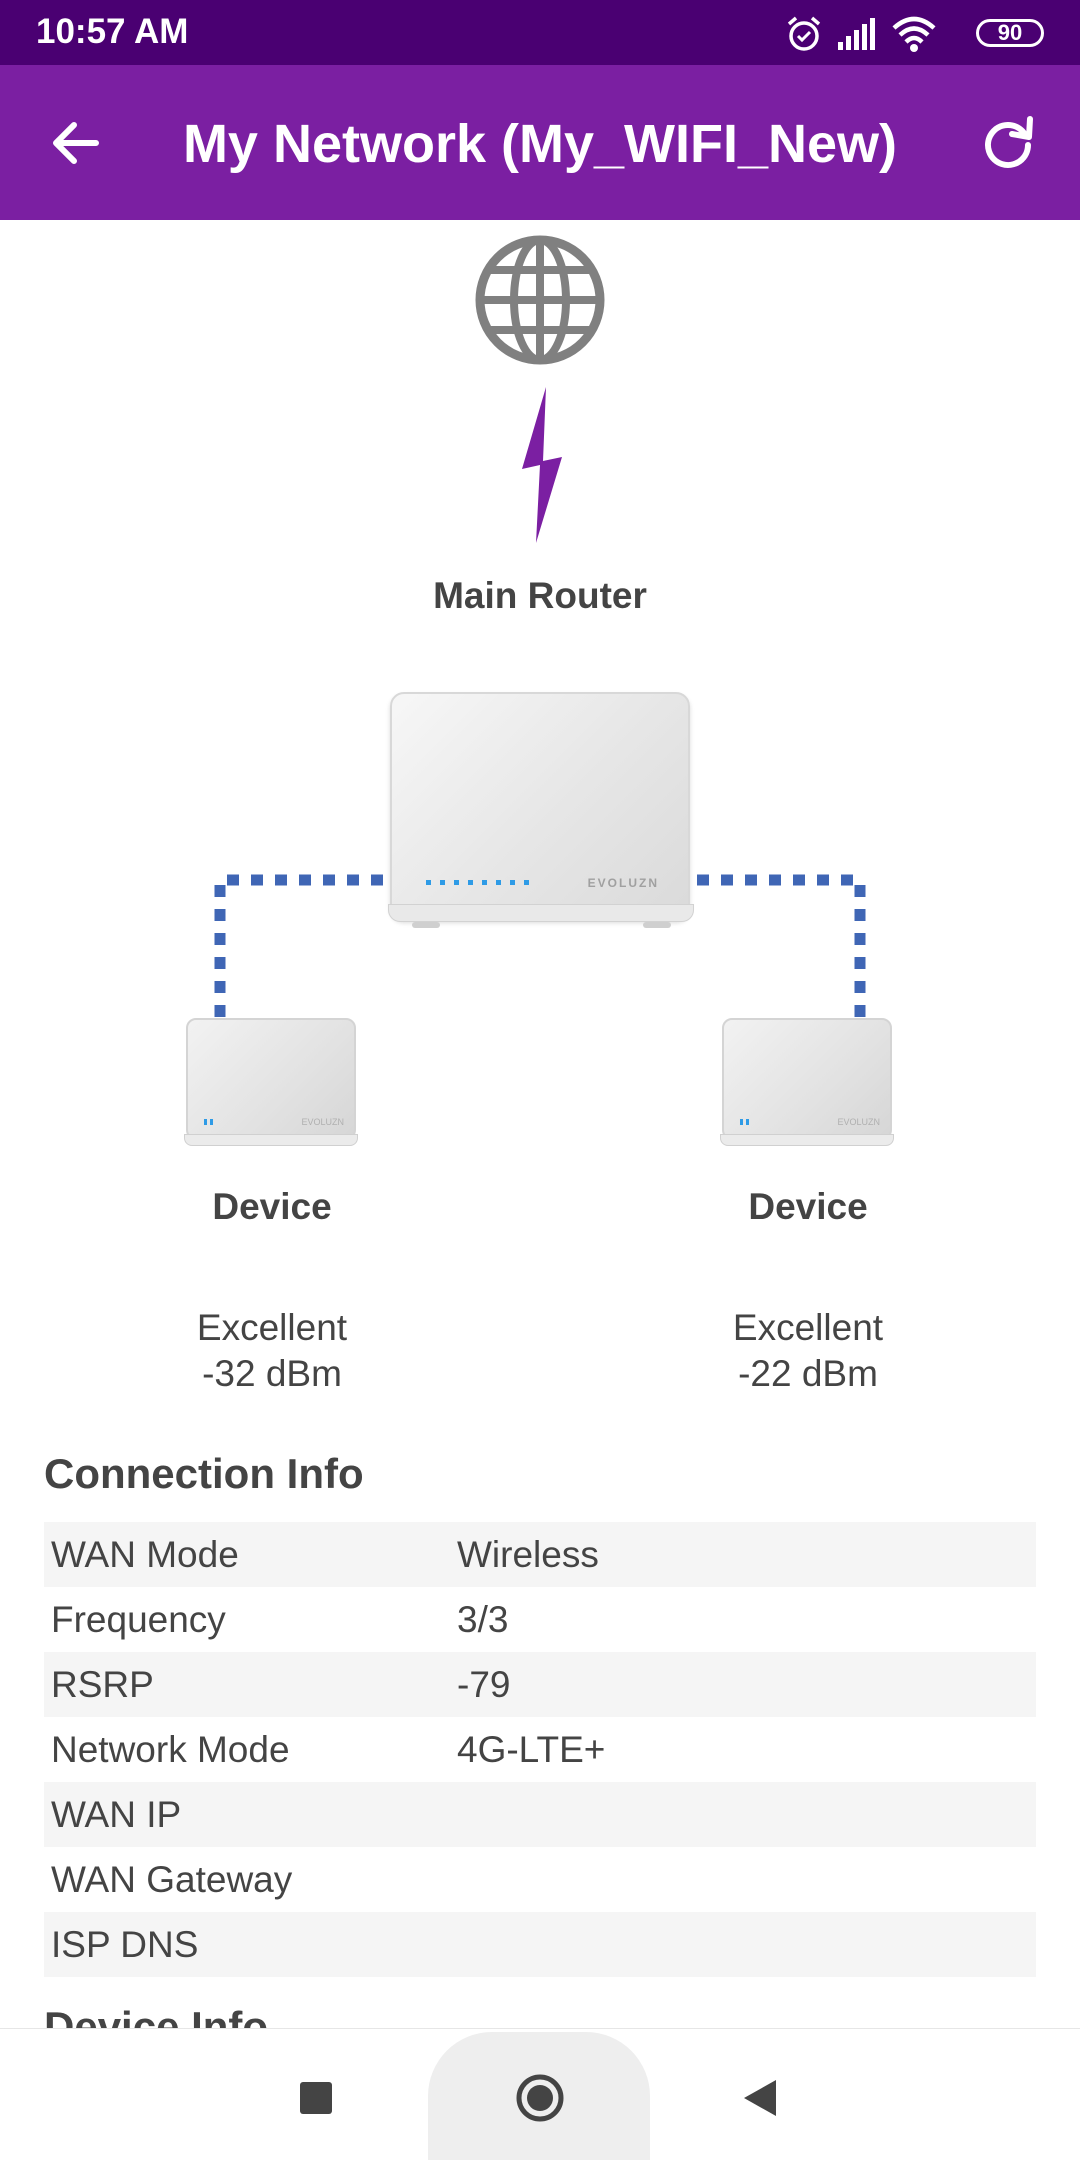 The width and height of the screenshot is (1080, 2160). I want to click on router-brand-logo: EVOLUZN, so click(623, 883).